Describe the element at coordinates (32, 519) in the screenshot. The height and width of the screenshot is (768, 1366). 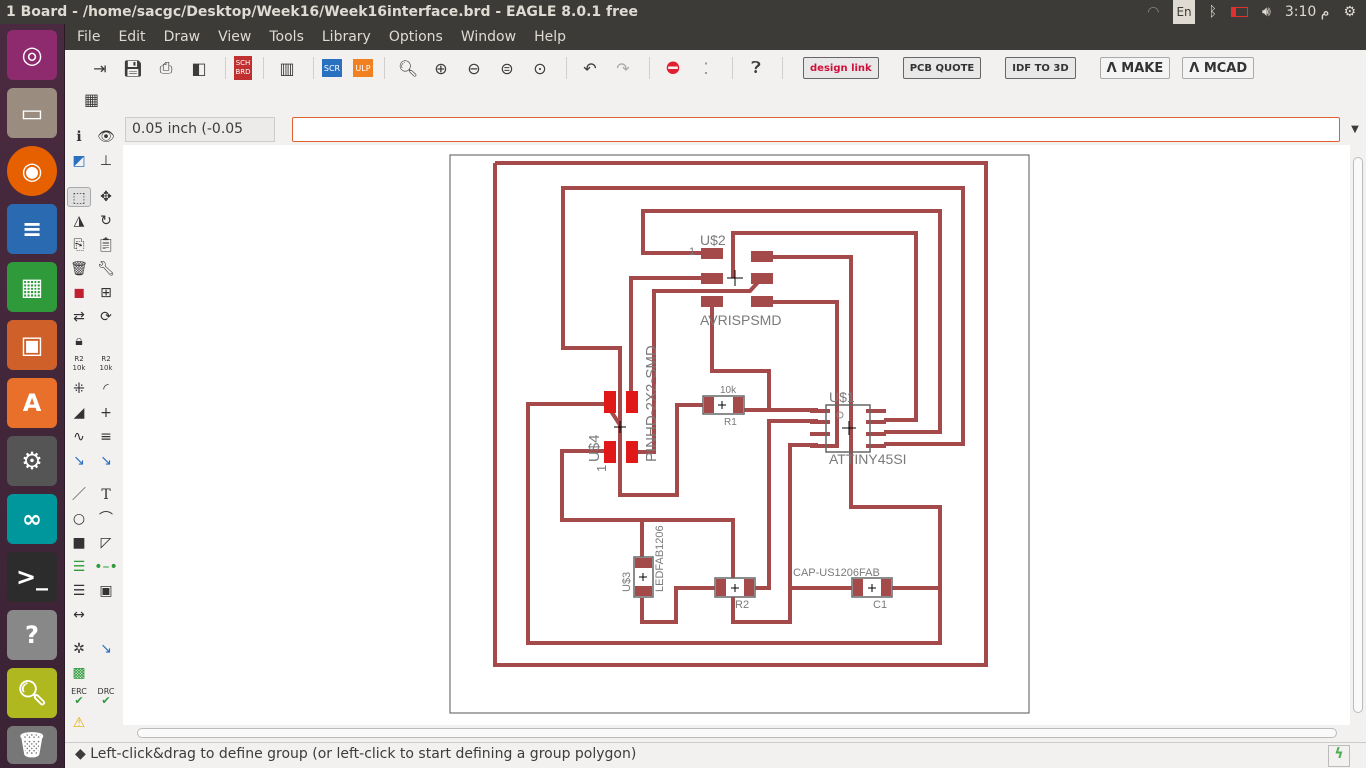
I see `arduino-icon: ∞` at that location.